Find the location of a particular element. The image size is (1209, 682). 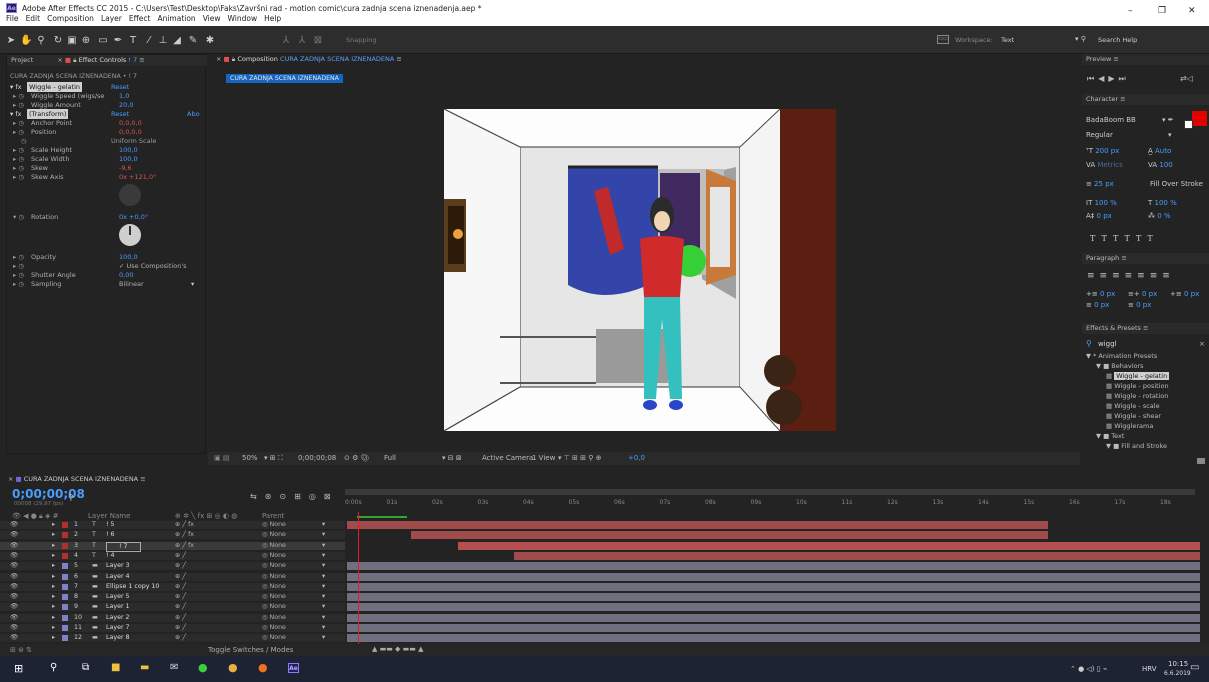

task-view-icon: ⧉ is located at coordinates (85, 667).